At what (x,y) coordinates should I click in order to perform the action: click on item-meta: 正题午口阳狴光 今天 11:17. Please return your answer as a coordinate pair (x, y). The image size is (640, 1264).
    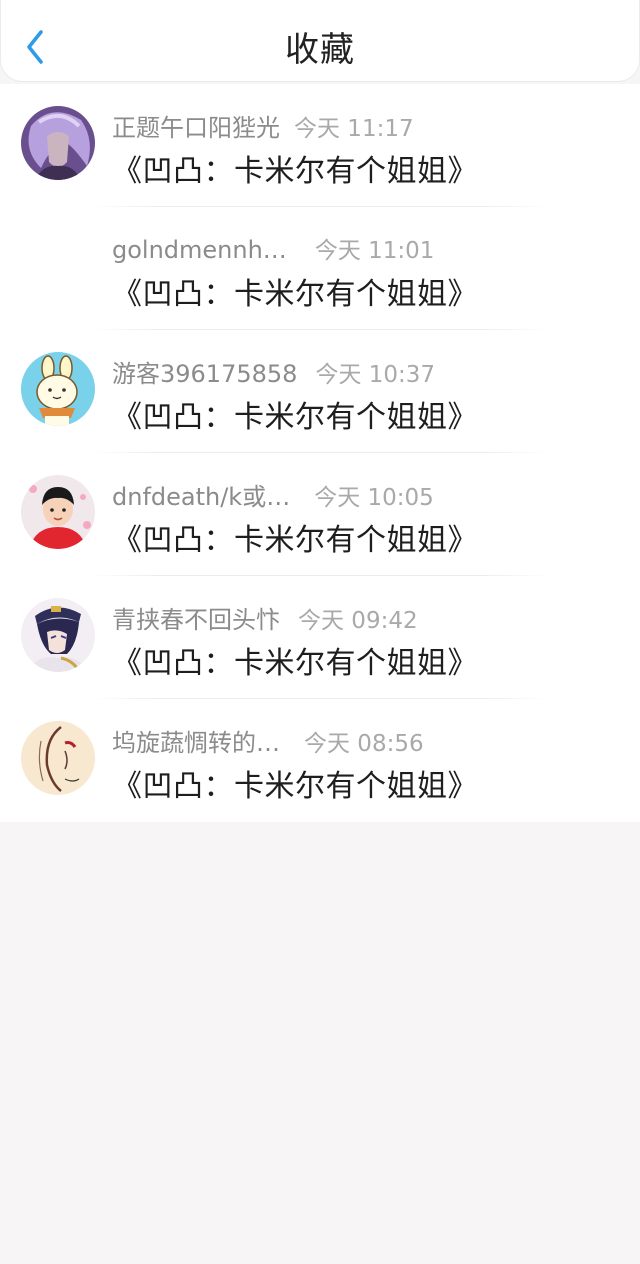
    Looking at the image, I should click on (263, 125).